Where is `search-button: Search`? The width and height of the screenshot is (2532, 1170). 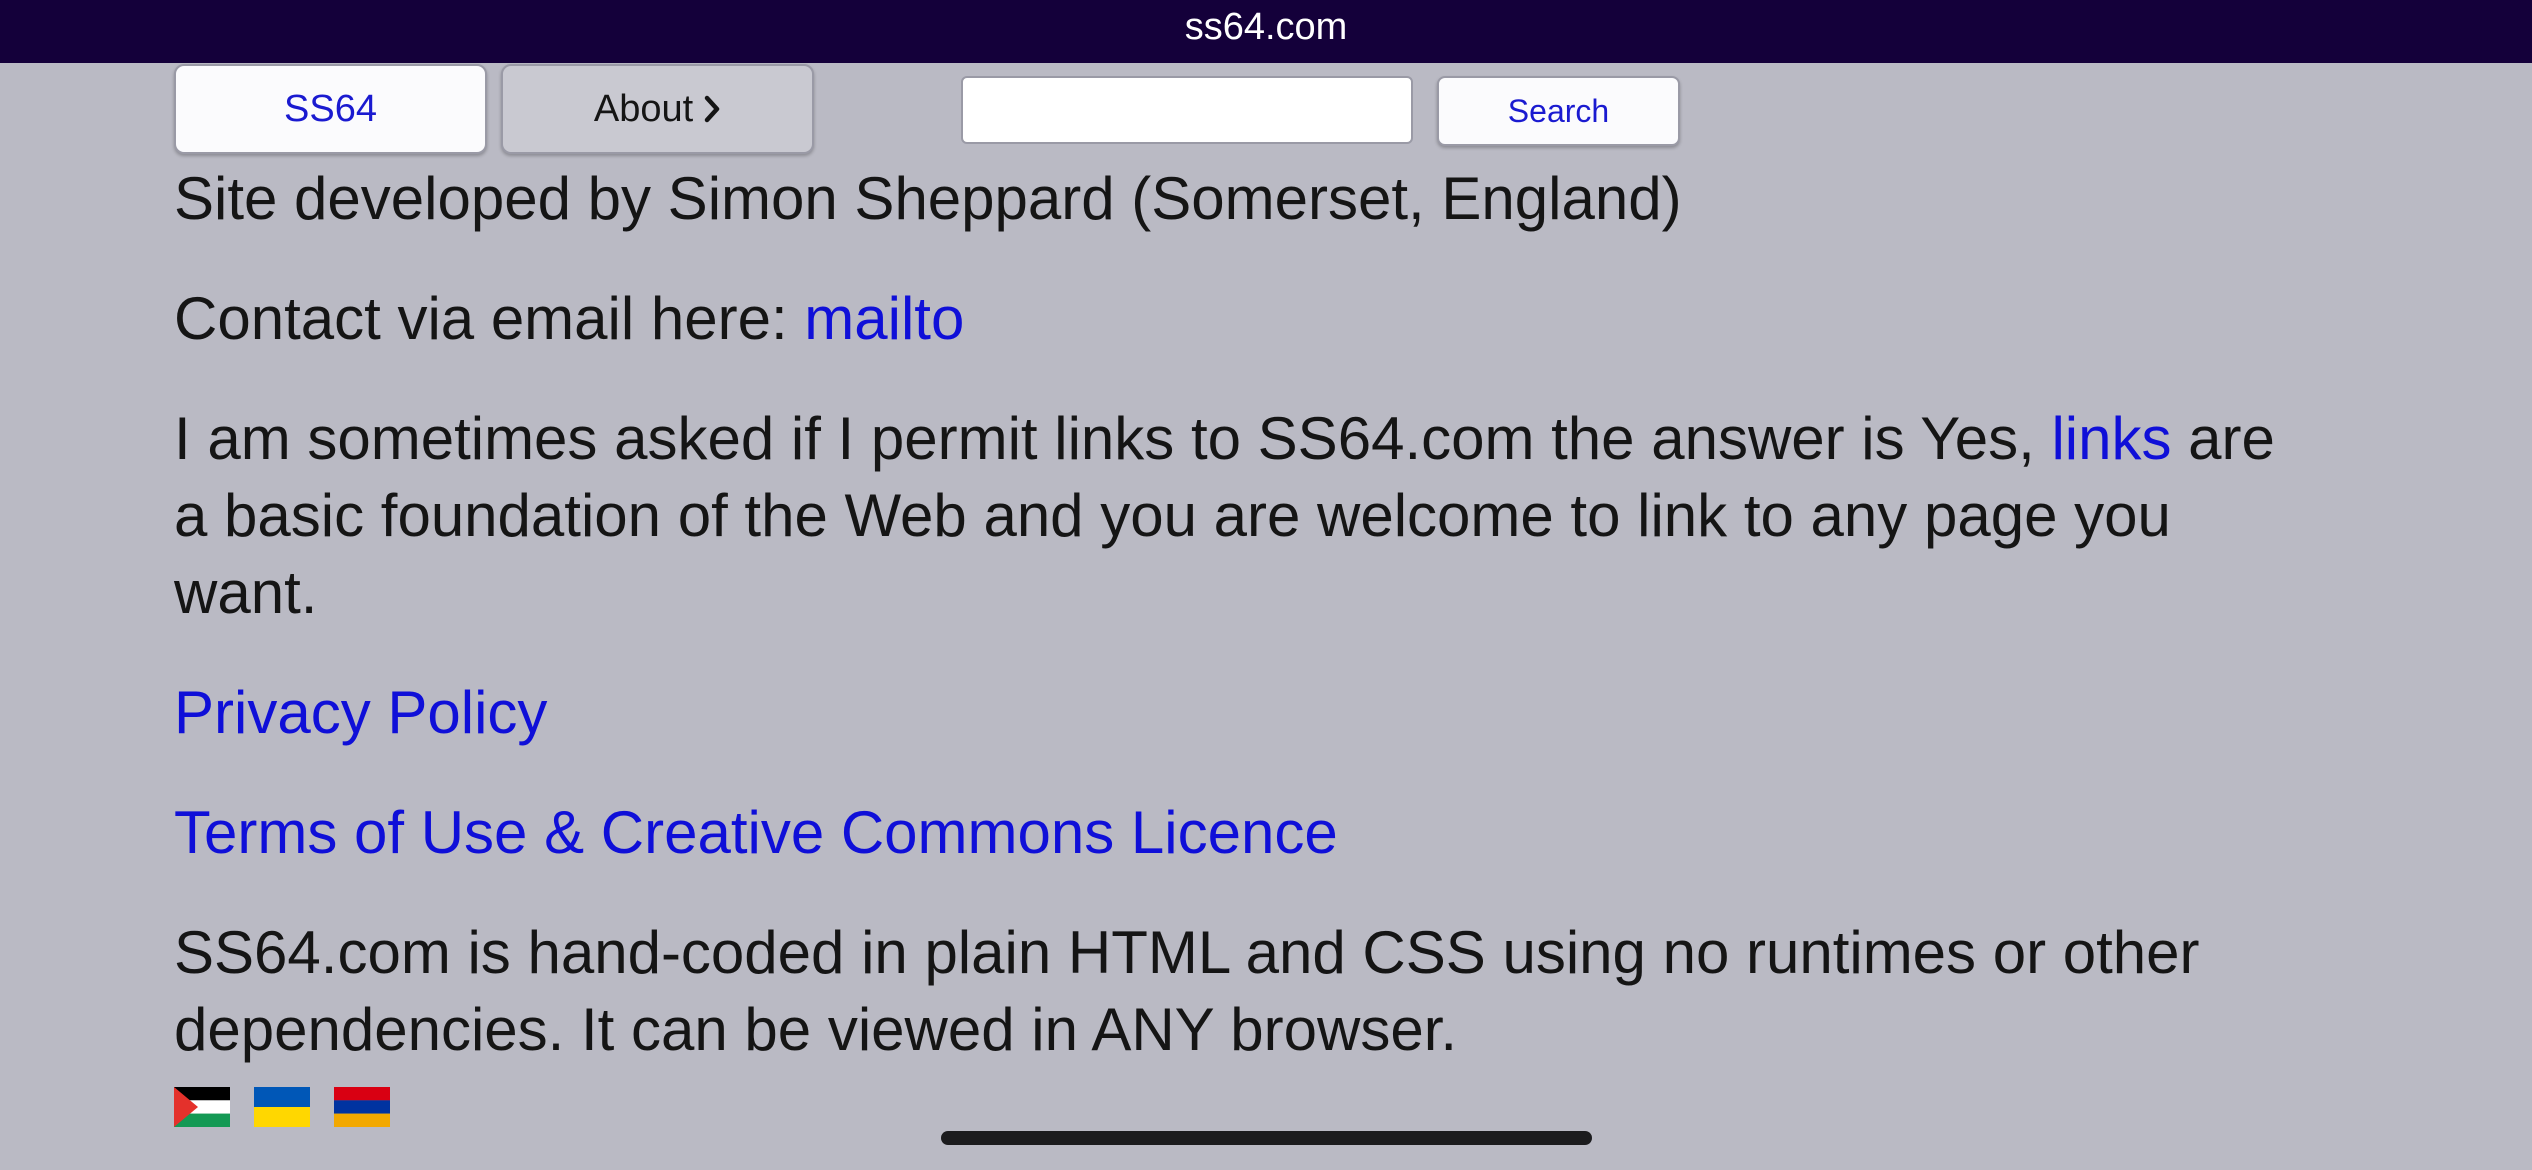
search-button: Search is located at coordinates (1558, 111).